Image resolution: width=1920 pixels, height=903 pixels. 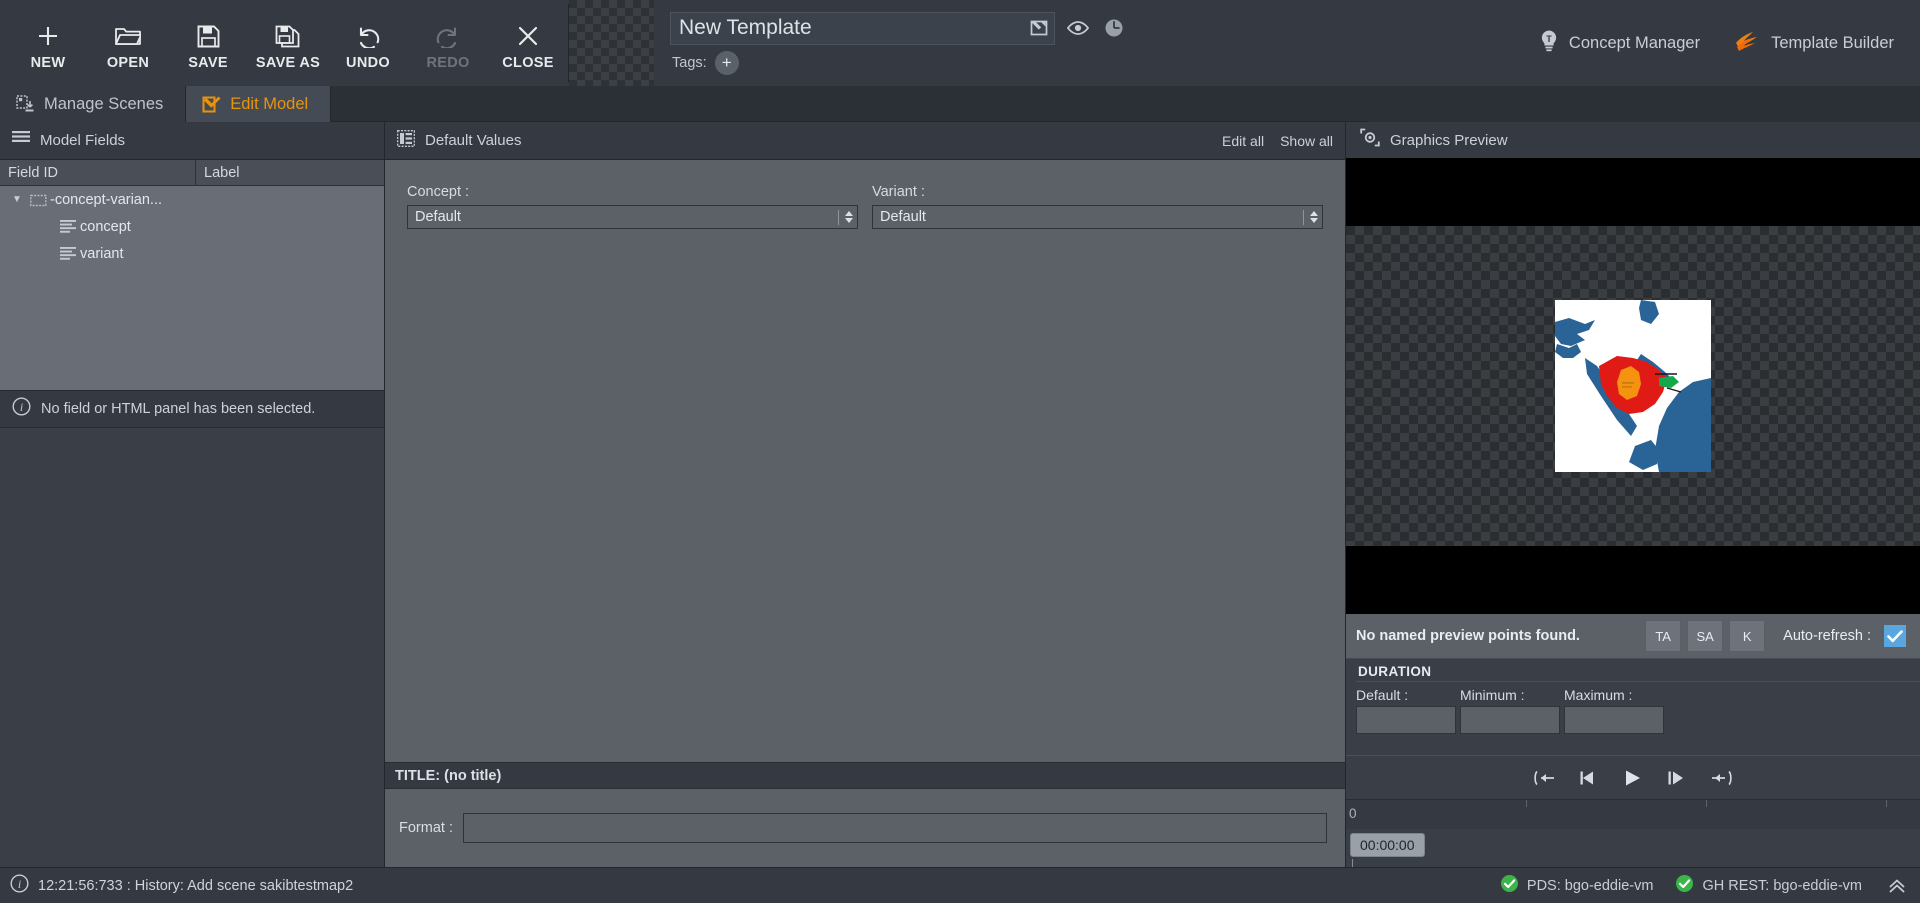 I want to click on duration-default-field: Default :, so click(x=1406, y=710).